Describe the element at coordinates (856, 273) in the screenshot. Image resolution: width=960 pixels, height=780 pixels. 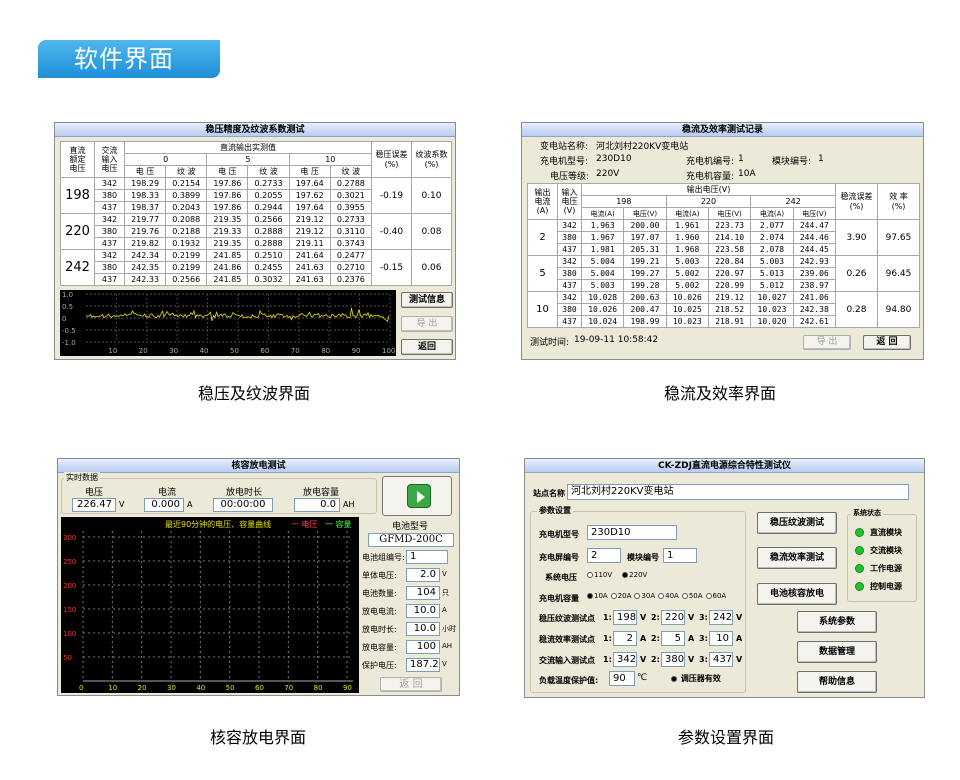
I see `error-cell: 0.26` at that location.